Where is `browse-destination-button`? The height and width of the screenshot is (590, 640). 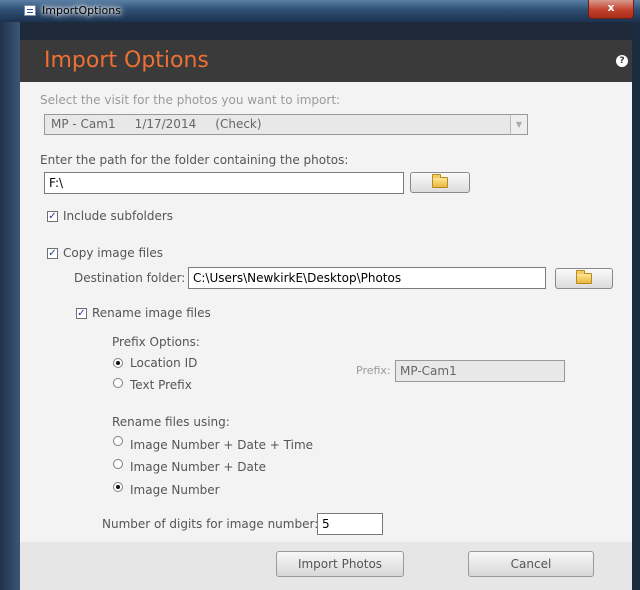 browse-destination-button is located at coordinates (584, 278).